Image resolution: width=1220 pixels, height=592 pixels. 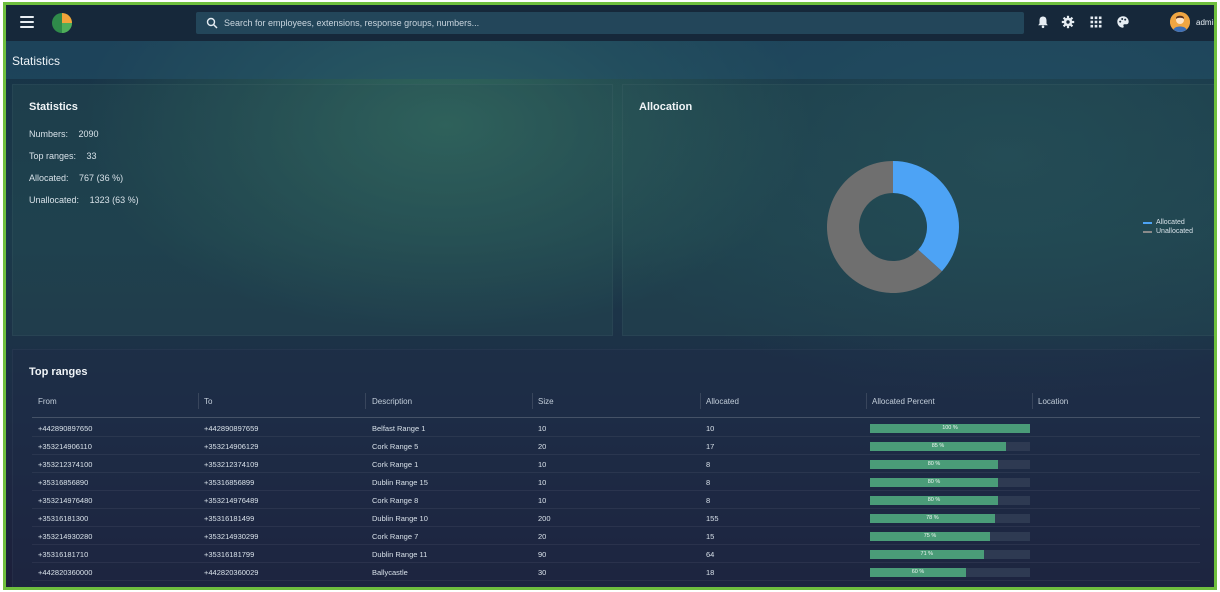 I want to click on cell-from: +35316856890, so click(x=63, y=482).